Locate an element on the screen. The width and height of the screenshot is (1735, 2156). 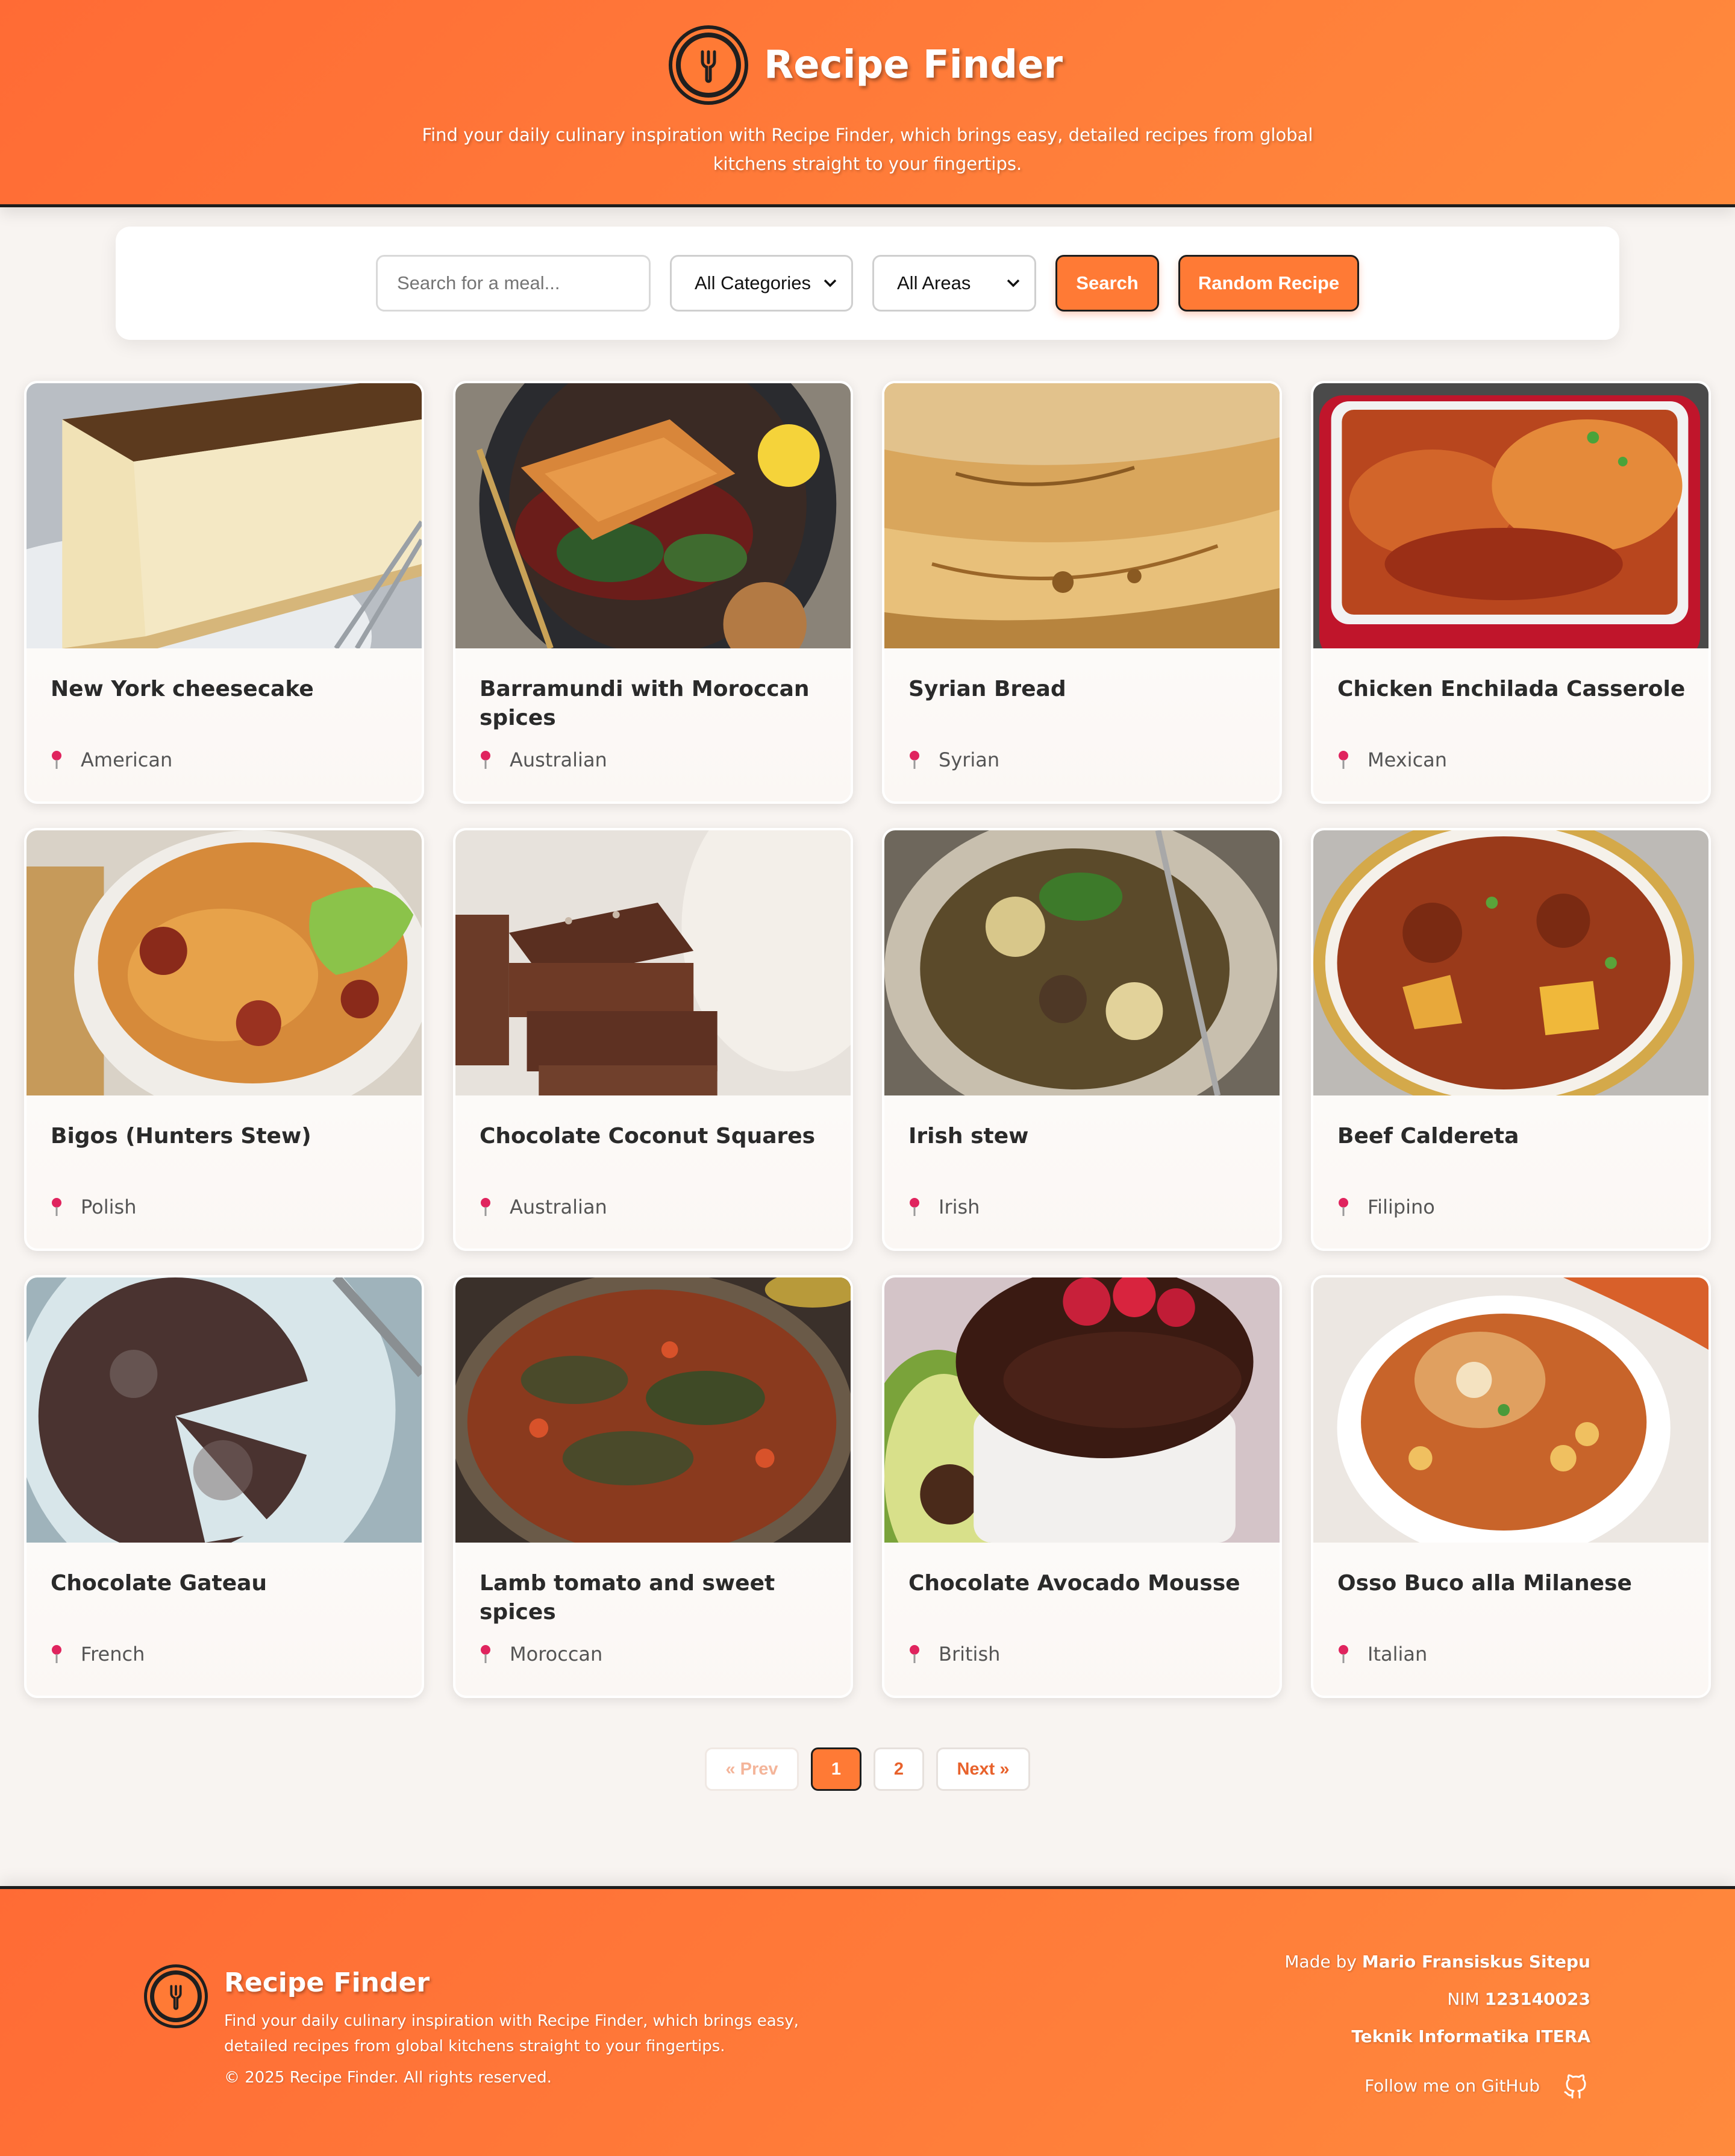
recipe-title: Bigos (Hunters Stew) is located at coordinates (181, 1136).